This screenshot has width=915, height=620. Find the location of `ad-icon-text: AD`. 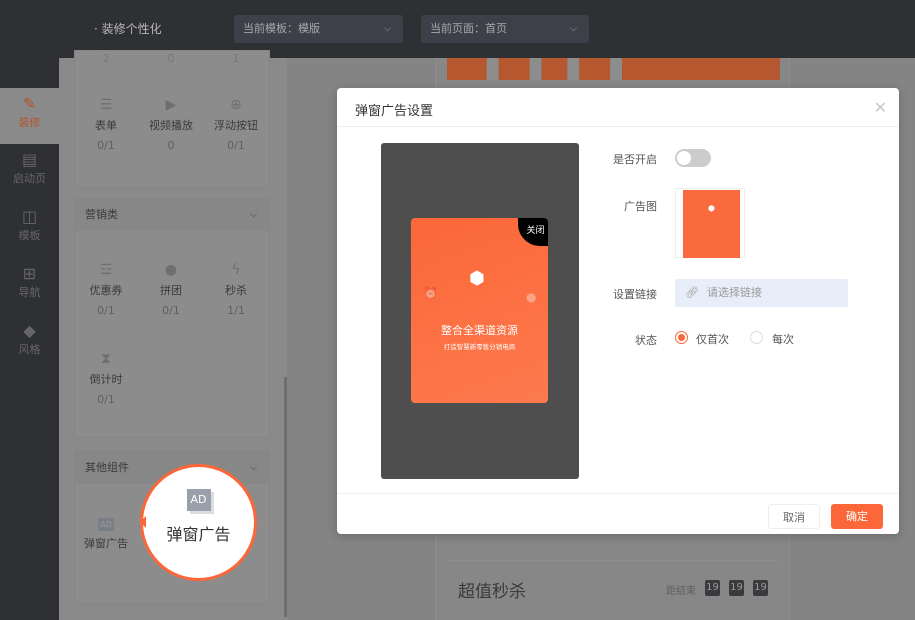

ad-icon-text: AD is located at coordinates (106, 524).